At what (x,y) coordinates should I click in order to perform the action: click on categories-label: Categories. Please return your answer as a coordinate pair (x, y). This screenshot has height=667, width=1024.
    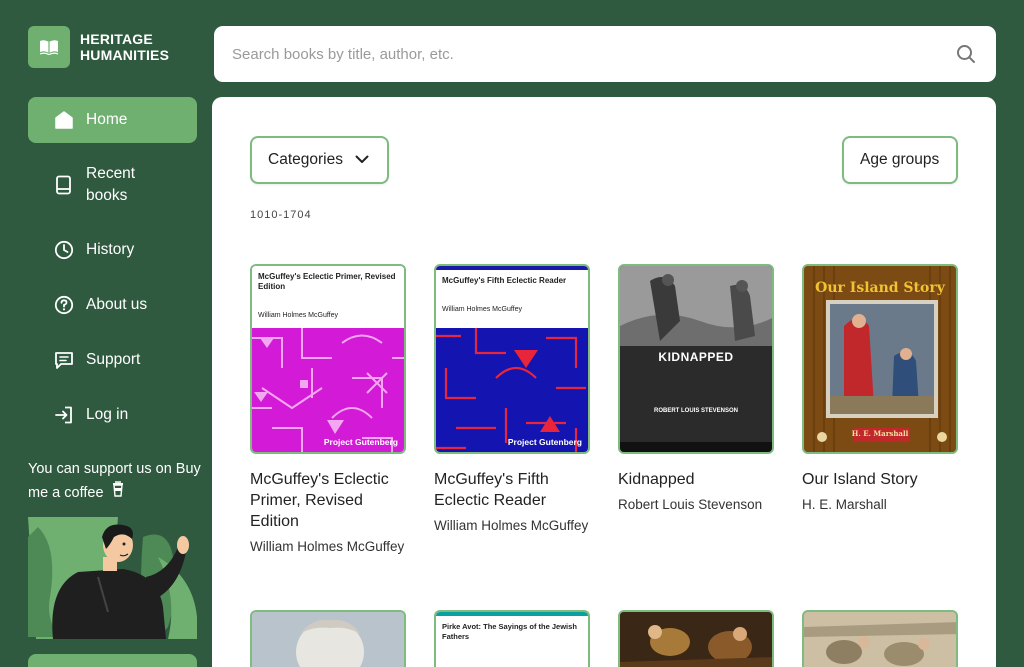
    Looking at the image, I should click on (305, 159).